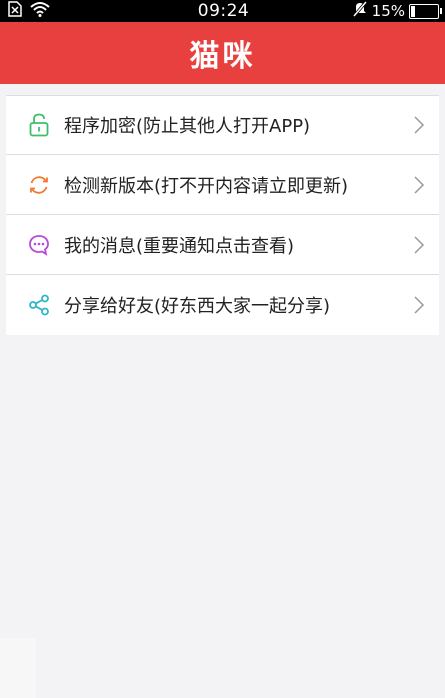 This screenshot has width=445, height=698. Describe the element at coordinates (39, 185) in the screenshot. I see `refresh-icon` at that location.